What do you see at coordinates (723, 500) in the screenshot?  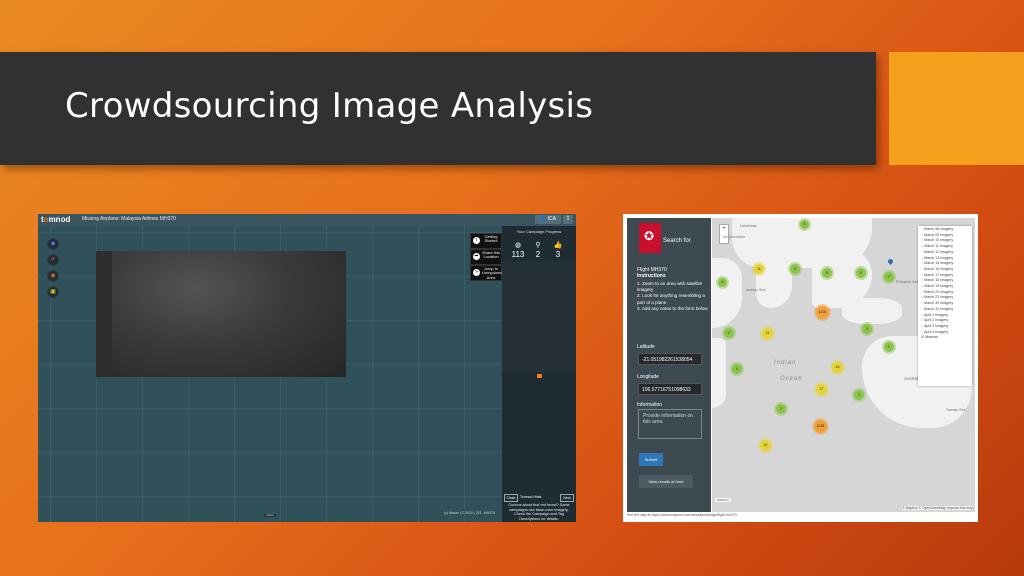 I see `map-scale: 1000 km` at bounding box center [723, 500].